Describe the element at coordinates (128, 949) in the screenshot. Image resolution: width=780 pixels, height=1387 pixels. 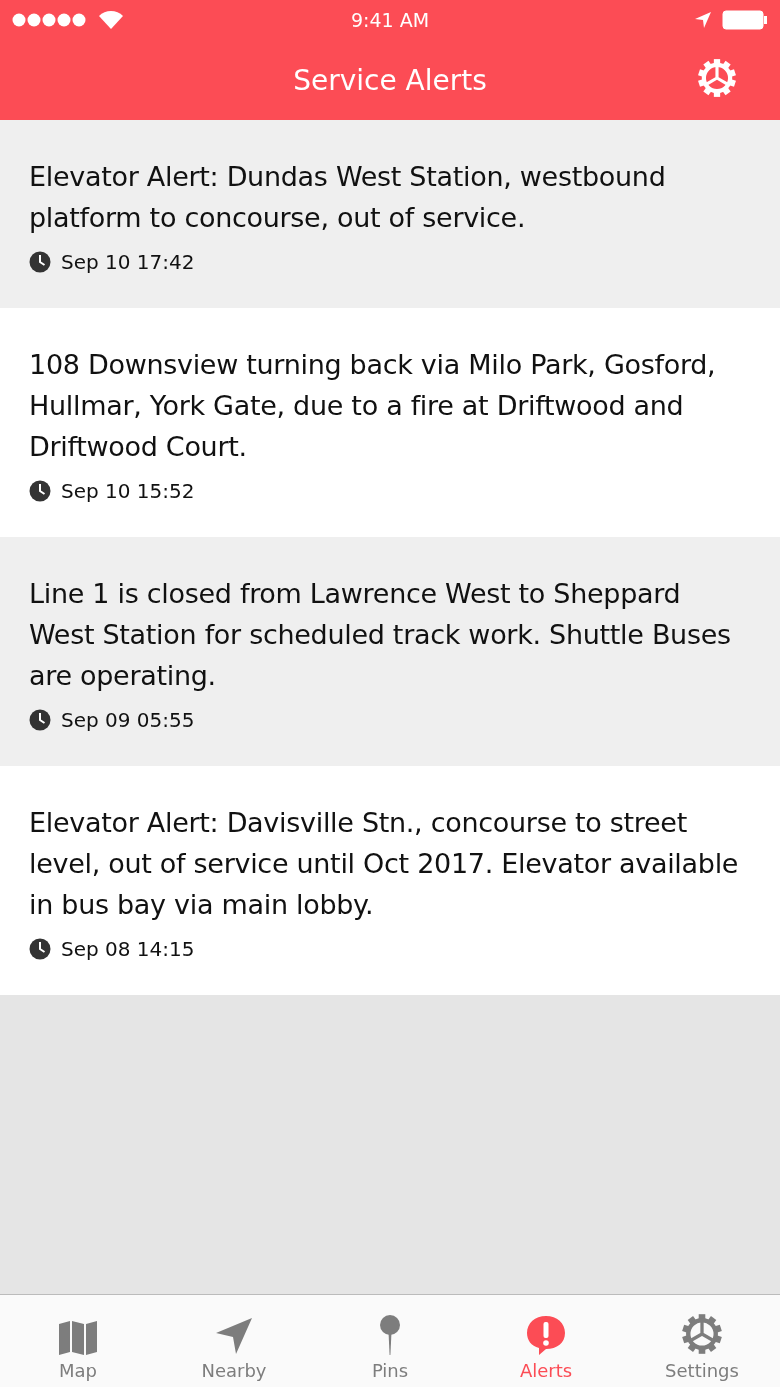
I see `alert-time: Sep 08 14:15` at that location.